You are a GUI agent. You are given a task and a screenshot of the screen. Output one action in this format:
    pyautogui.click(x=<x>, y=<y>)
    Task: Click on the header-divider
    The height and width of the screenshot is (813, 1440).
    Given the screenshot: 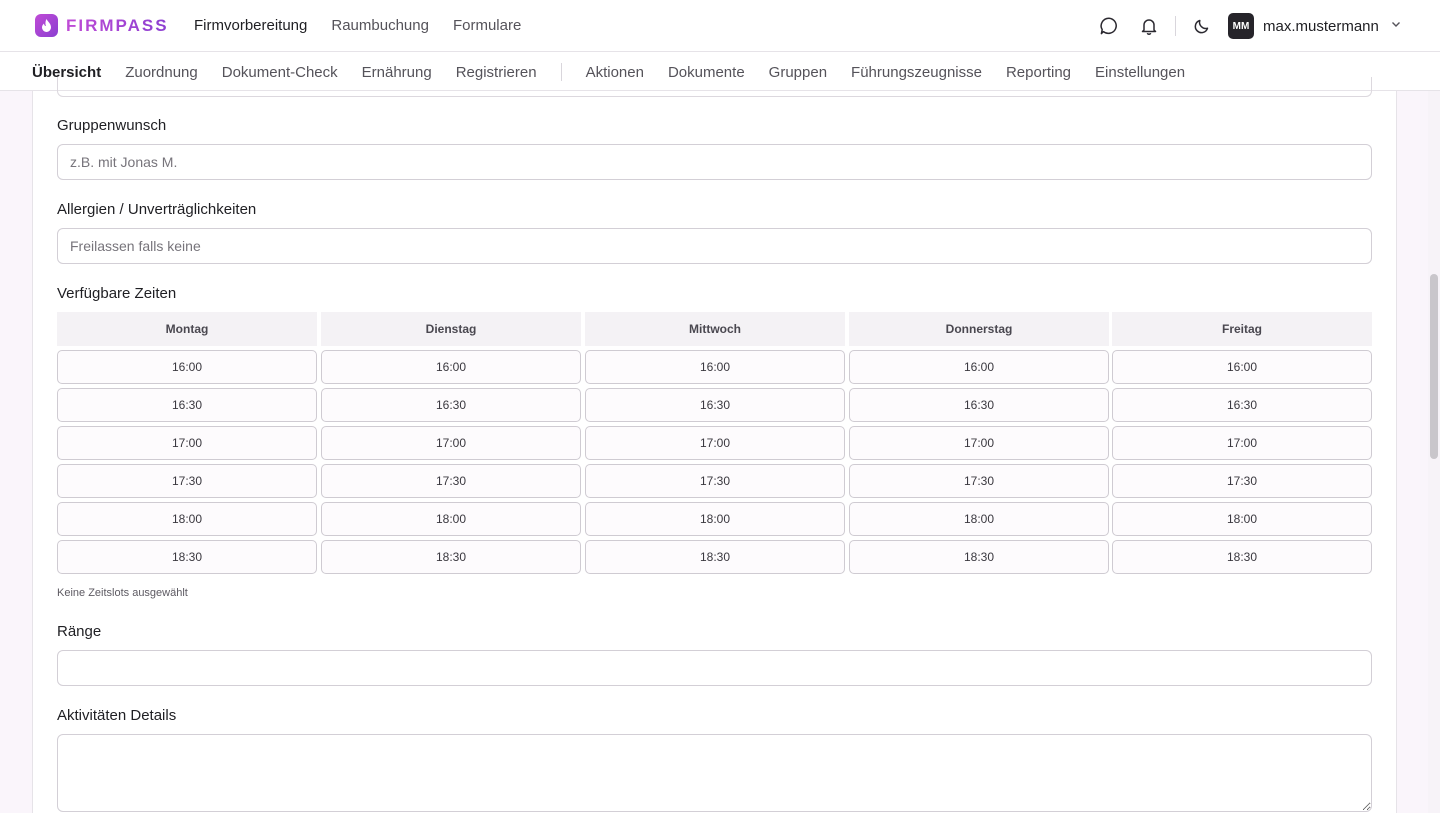 What is the action you would take?
    pyautogui.click(x=1175, y=26)
    